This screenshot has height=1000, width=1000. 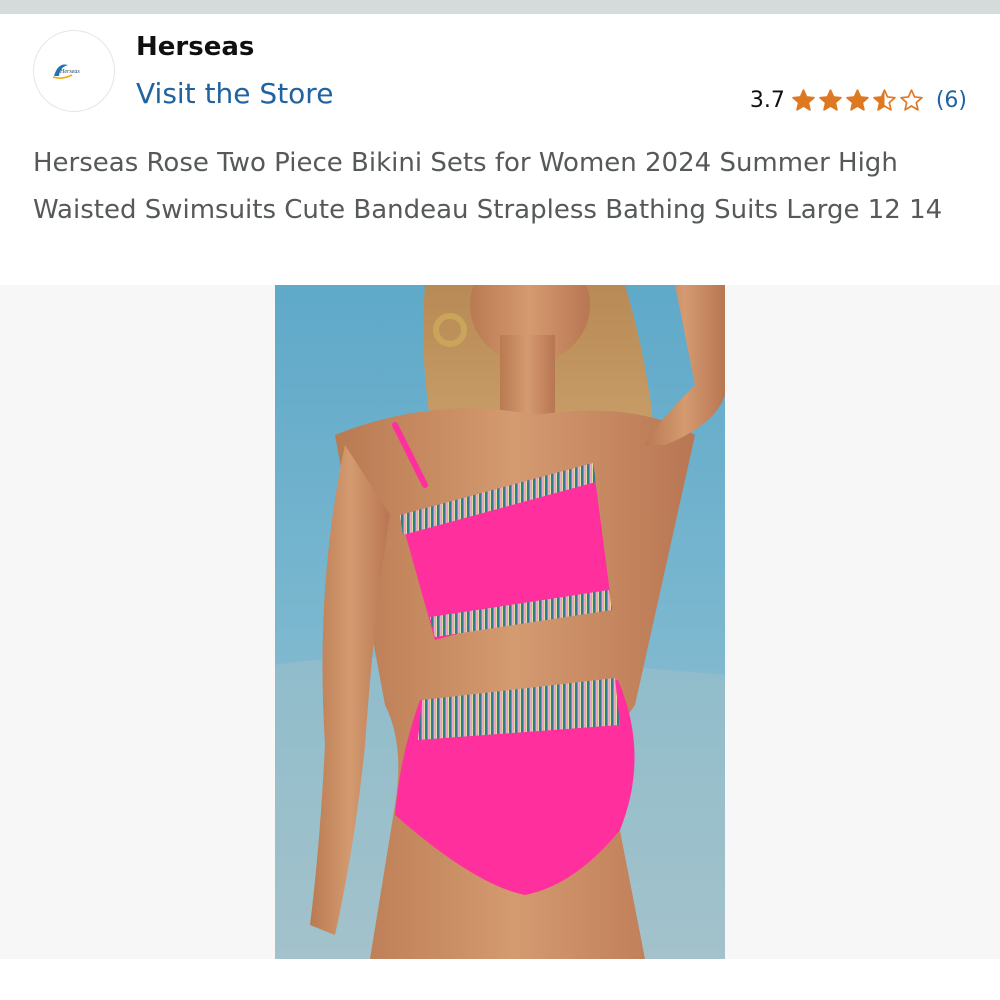 What do you see at coordinates (911, 99) in the screenshot?
I see `star-empty-icon` at bounding box center [911, 99].